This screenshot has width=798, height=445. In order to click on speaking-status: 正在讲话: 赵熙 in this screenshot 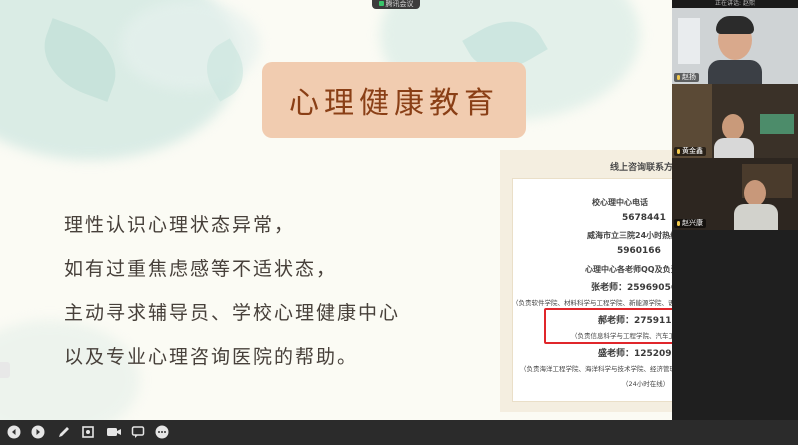, I will do `click(735, 4)`.